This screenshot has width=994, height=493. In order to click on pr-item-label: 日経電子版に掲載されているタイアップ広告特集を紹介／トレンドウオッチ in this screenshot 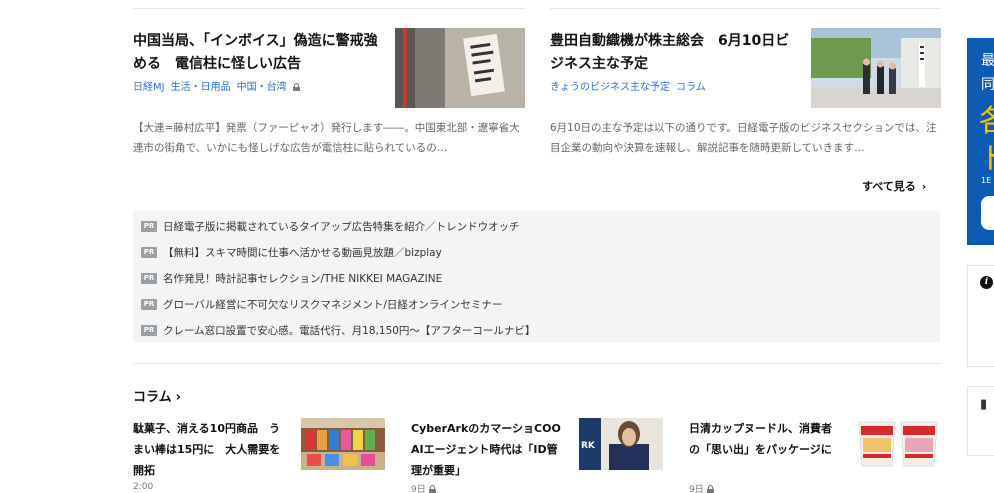, I will do `click(341, 226)`.